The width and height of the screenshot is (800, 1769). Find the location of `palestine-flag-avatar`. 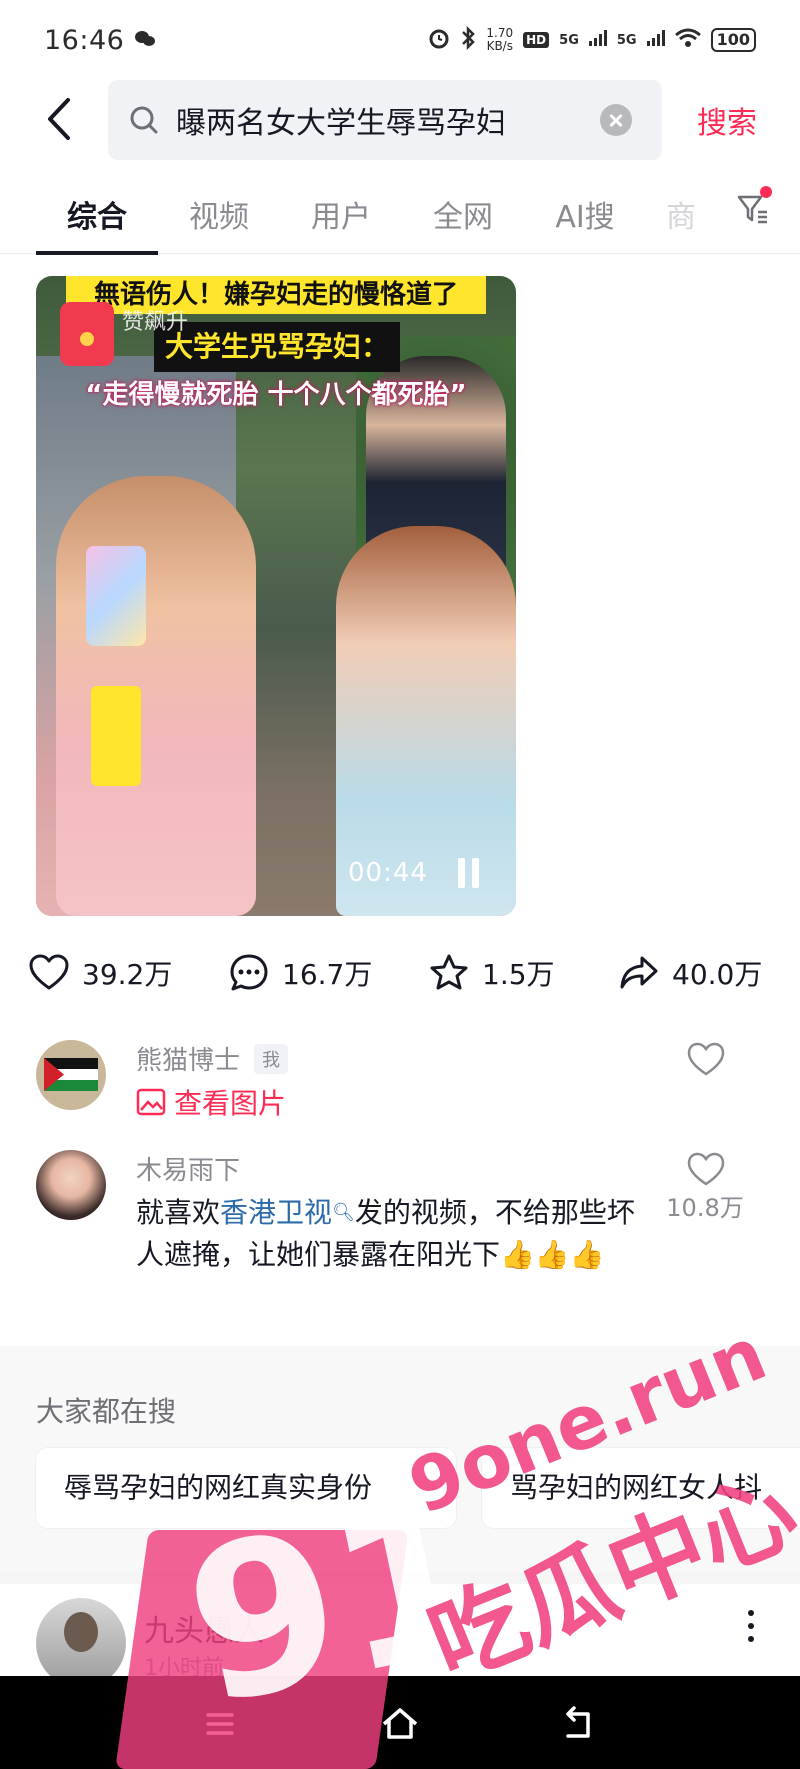

palestine-flag-avatar is located at coordinates (71, 1075).